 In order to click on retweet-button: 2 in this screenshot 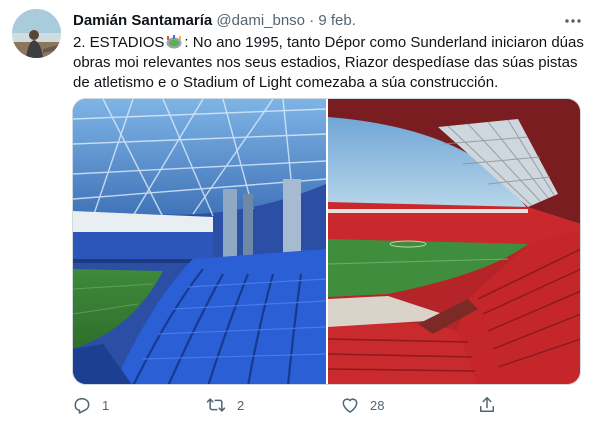, I will do `click(224, 405)`.